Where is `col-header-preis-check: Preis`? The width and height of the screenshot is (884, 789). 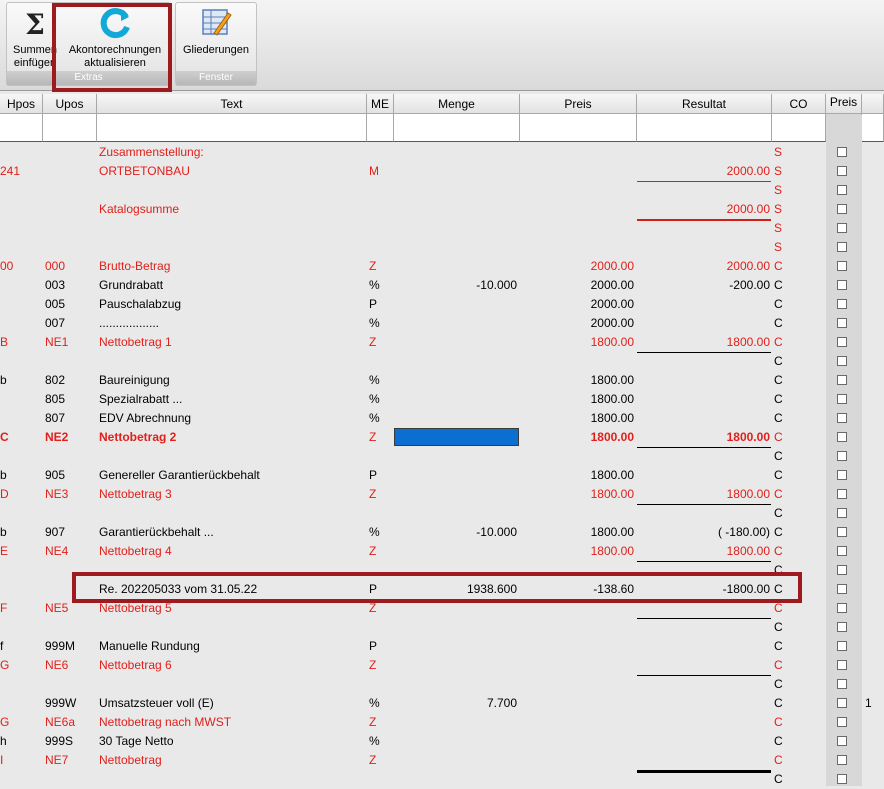 col-header-preis-check: Preis is located at coordinates (844, 104).